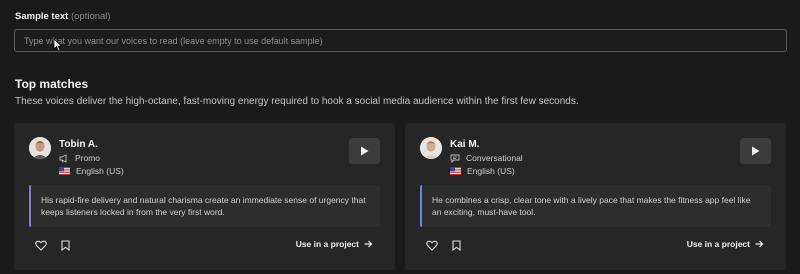 The height and width of the screenshot is (274, 800). I want to click on top-matches-heading: Top matches, so click(52, 84).